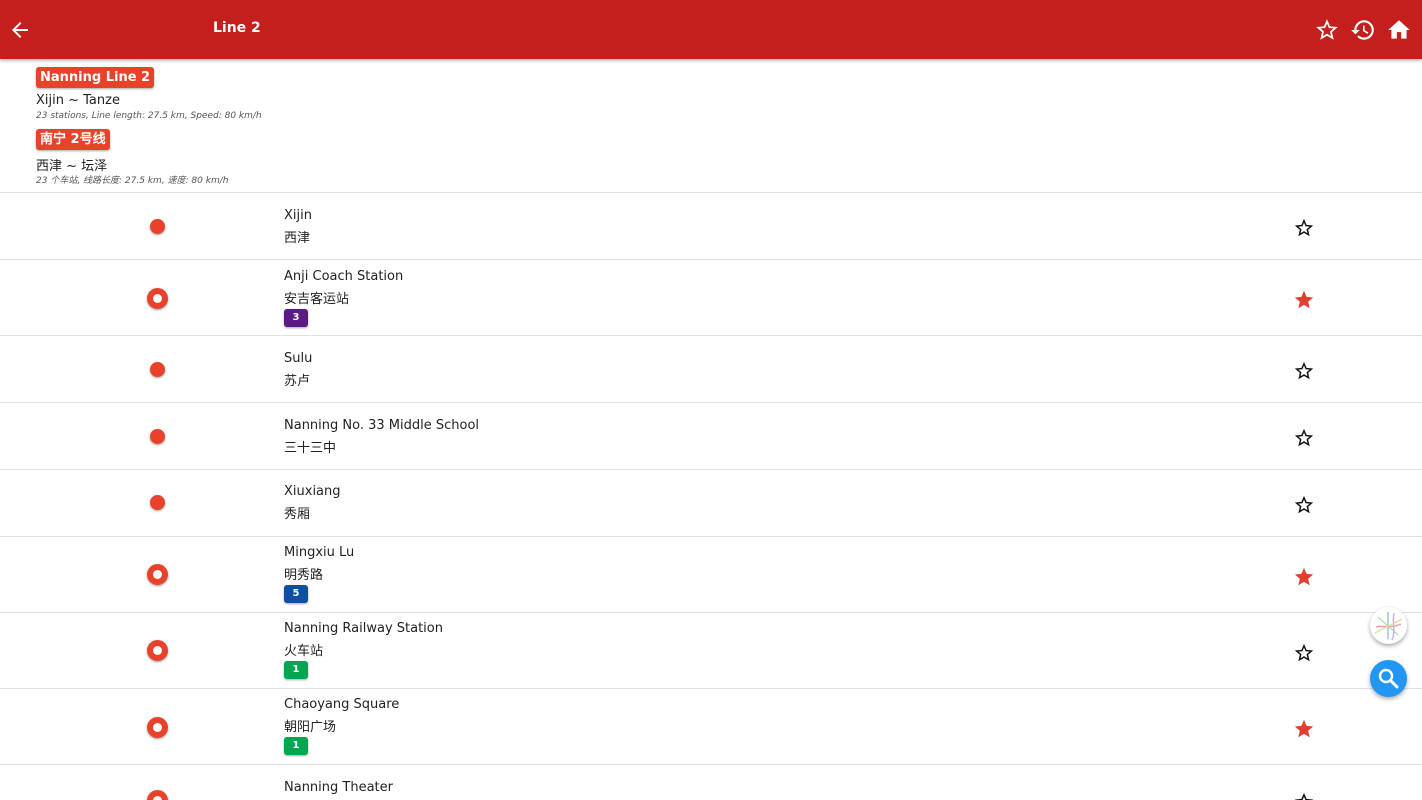 The width and height of the screenshot is (1422, 800). Describe the element at coordinates (711, 503) in the screenshot. I see `station-row: Xiuxiang 秀厢` at that location.